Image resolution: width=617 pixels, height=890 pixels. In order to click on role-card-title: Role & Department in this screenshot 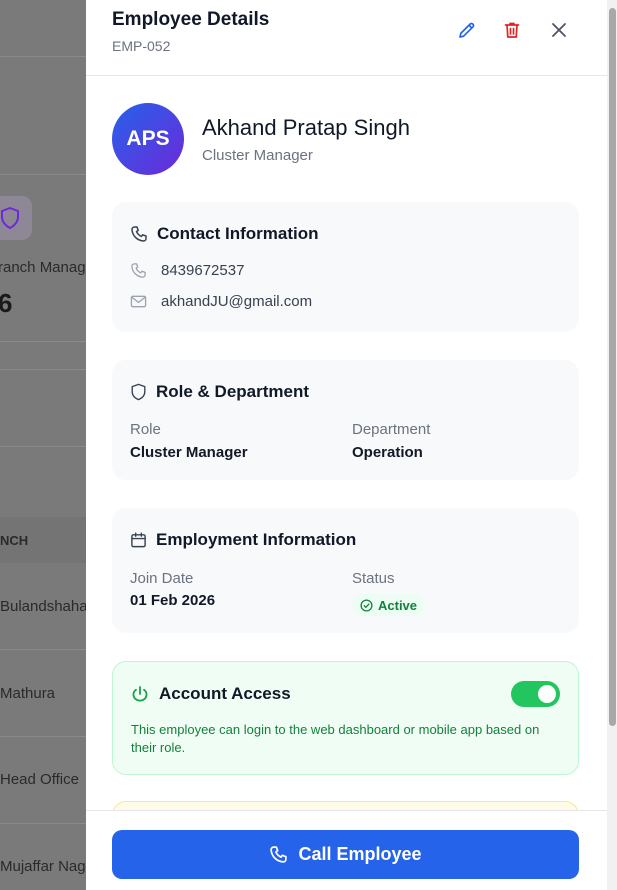, I will do `click(219, 392)`.